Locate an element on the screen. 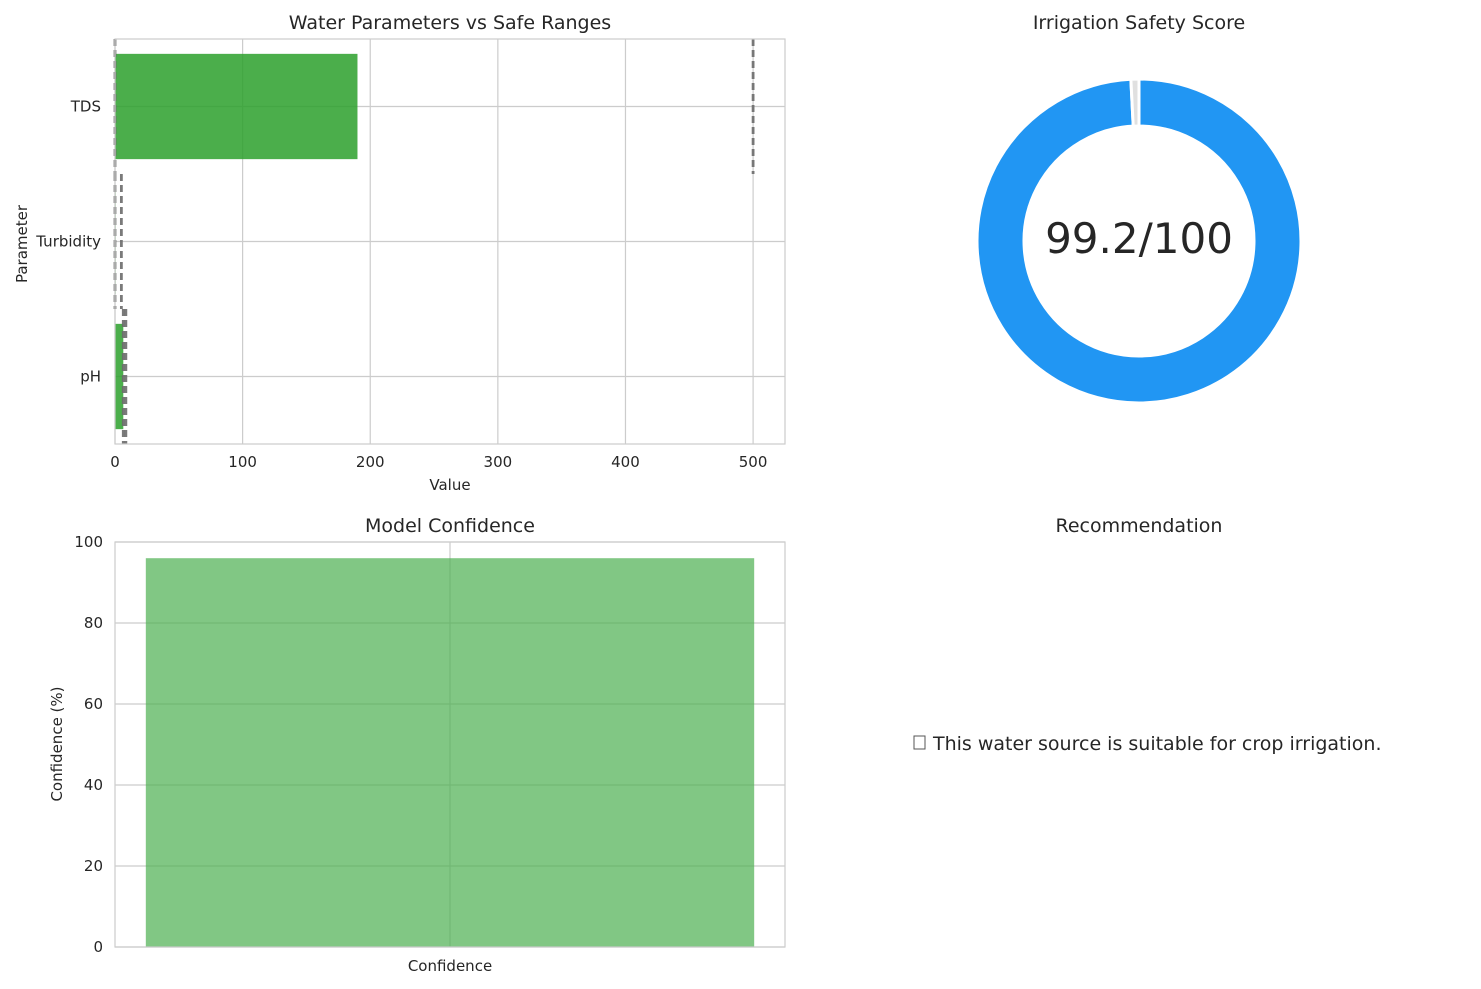 This screenshot has width=1481, height=989. params-x-tick-label: 0 is located at coordinates (115, 462).